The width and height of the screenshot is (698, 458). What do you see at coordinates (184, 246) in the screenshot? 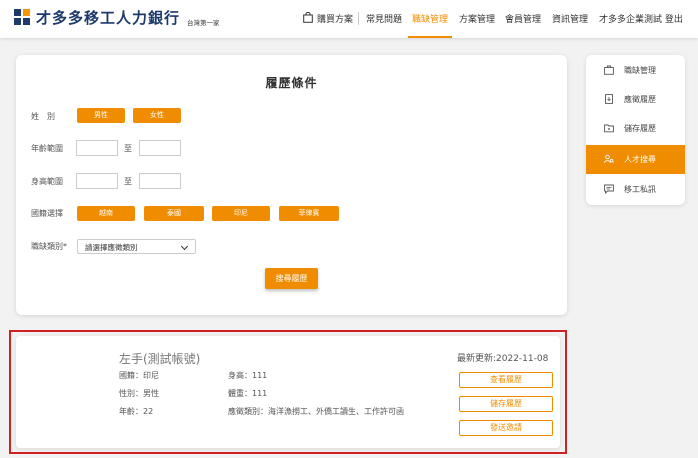
I see `chevron-down-icon` at bounding box center [184, 246].